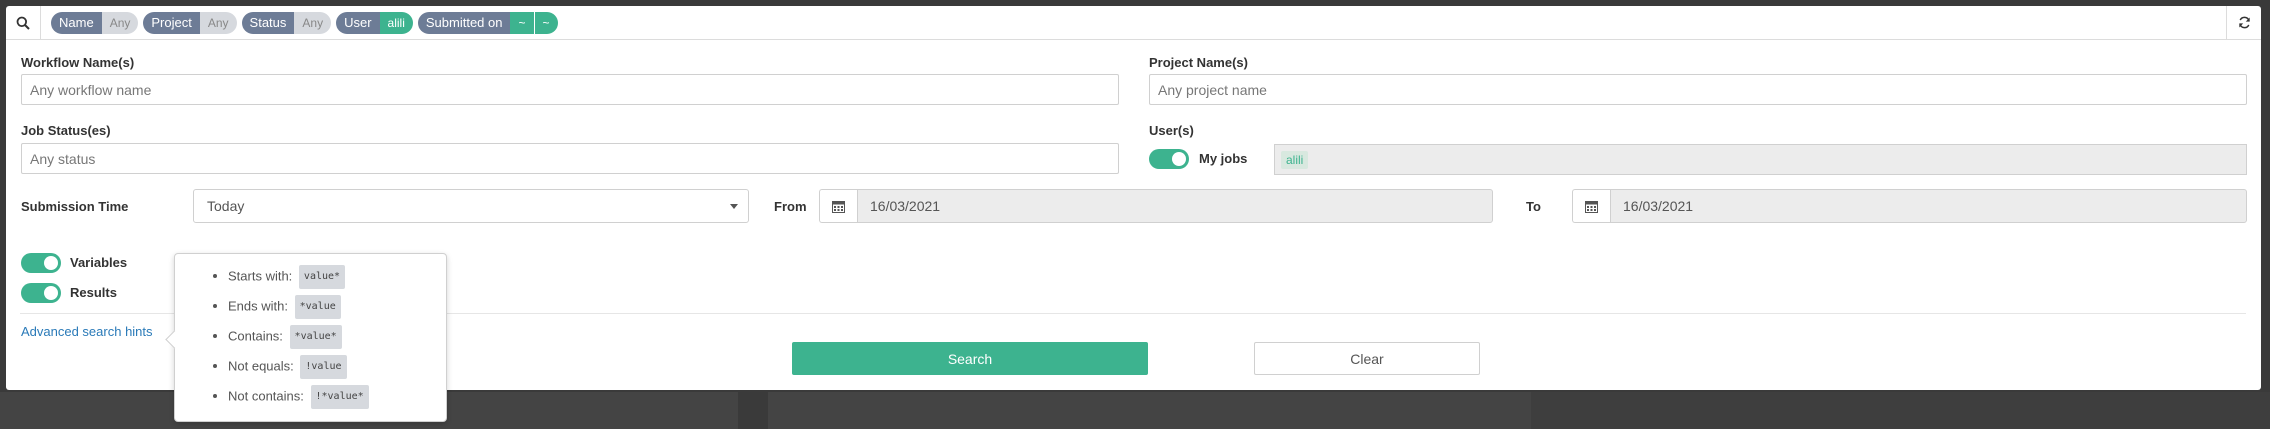  Describe the element at coordinates (464, 22) in the screenshot. I see `tag-key: Submitted on` at that location.